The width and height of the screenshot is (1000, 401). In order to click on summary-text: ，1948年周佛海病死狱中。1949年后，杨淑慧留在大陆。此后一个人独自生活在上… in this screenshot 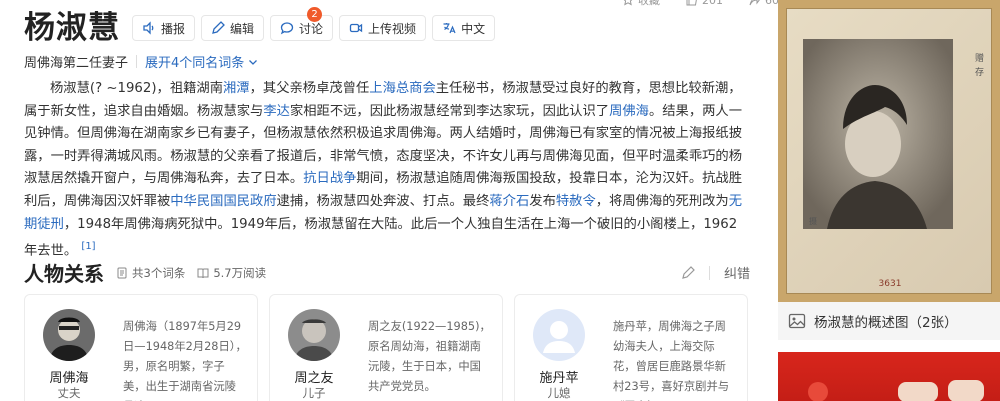, I will do `click(381, 237)`.